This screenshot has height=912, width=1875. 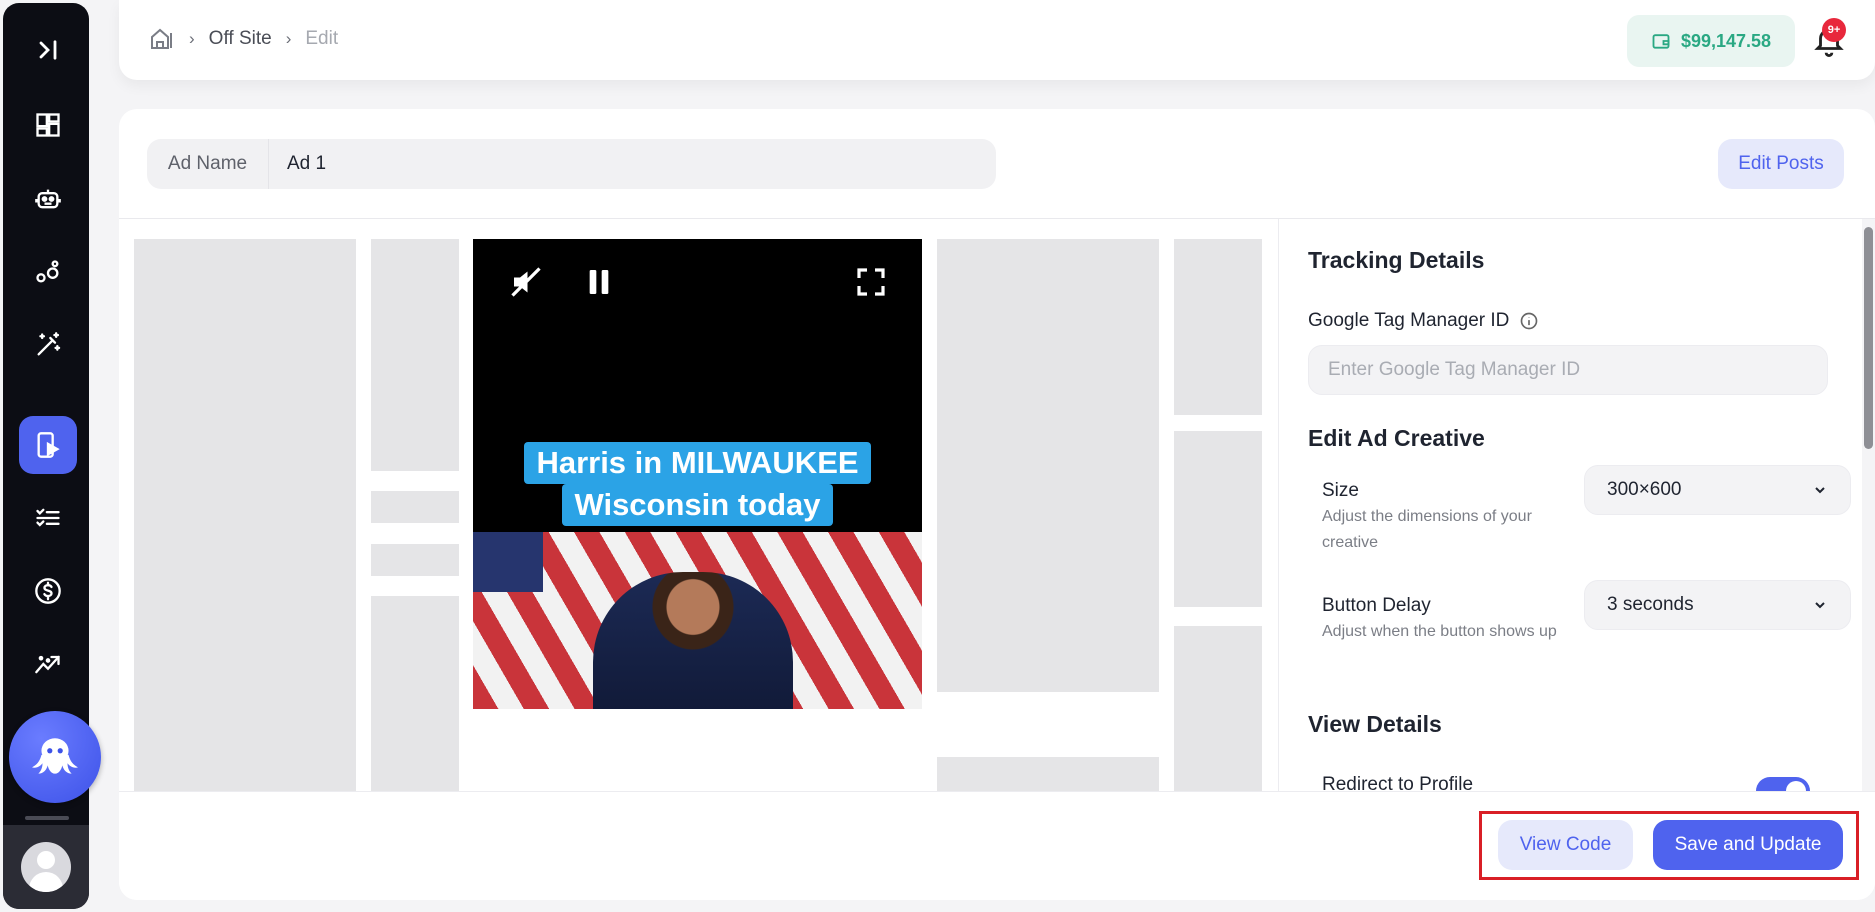 I want to click on magic-wand-icon, so click(x=48, y=345).